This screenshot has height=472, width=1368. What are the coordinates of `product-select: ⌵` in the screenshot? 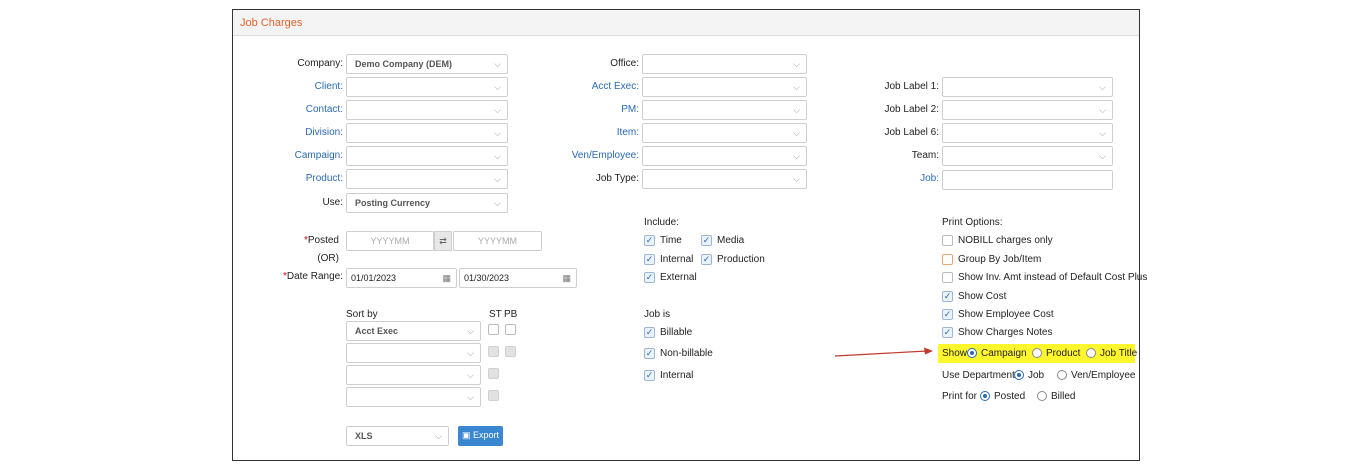 It's located at (427, 179).